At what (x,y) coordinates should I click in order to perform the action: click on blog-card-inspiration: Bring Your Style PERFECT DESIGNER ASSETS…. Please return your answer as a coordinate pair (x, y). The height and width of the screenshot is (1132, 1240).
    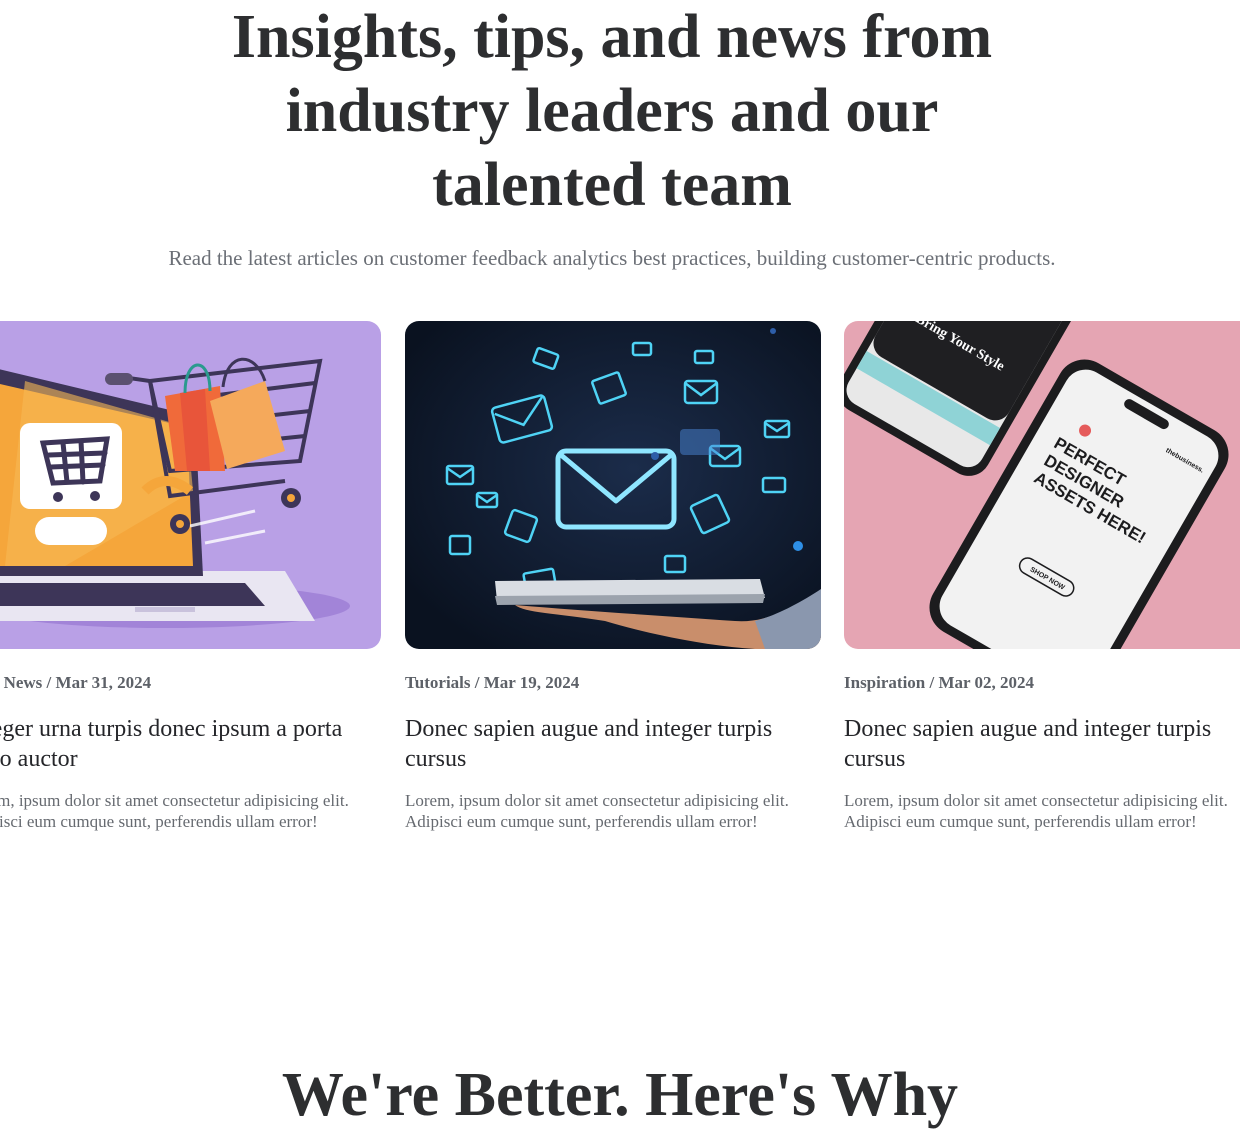
    Looking at the image, I should click on (1042, 576).